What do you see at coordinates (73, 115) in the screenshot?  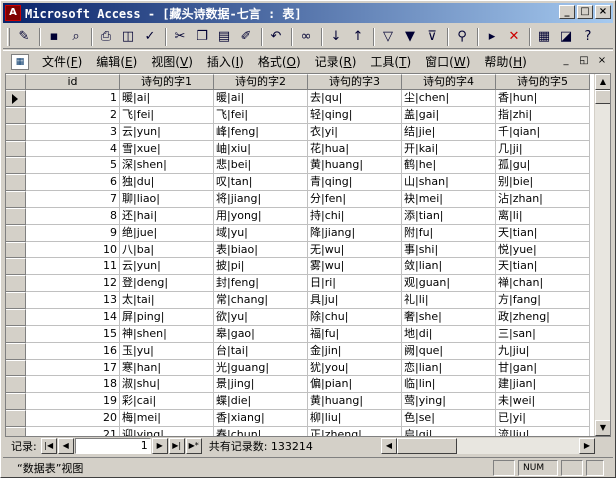 I see `cell-id: 2` at bounding box center [73, 115].